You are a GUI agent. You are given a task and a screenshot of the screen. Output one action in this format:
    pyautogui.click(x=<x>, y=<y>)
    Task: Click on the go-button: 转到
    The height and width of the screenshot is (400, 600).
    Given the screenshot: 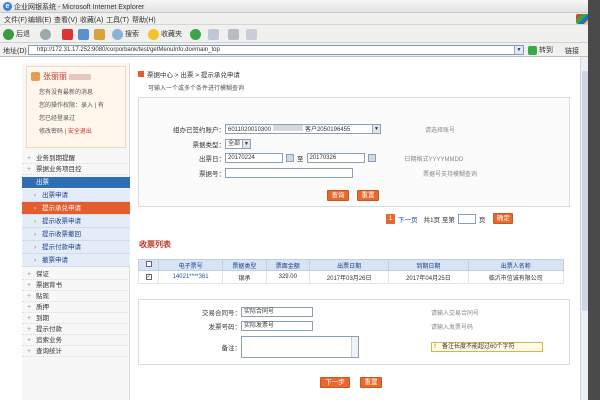 What is the action you would take?
    pyautogui.click(x=540, y=50)
    